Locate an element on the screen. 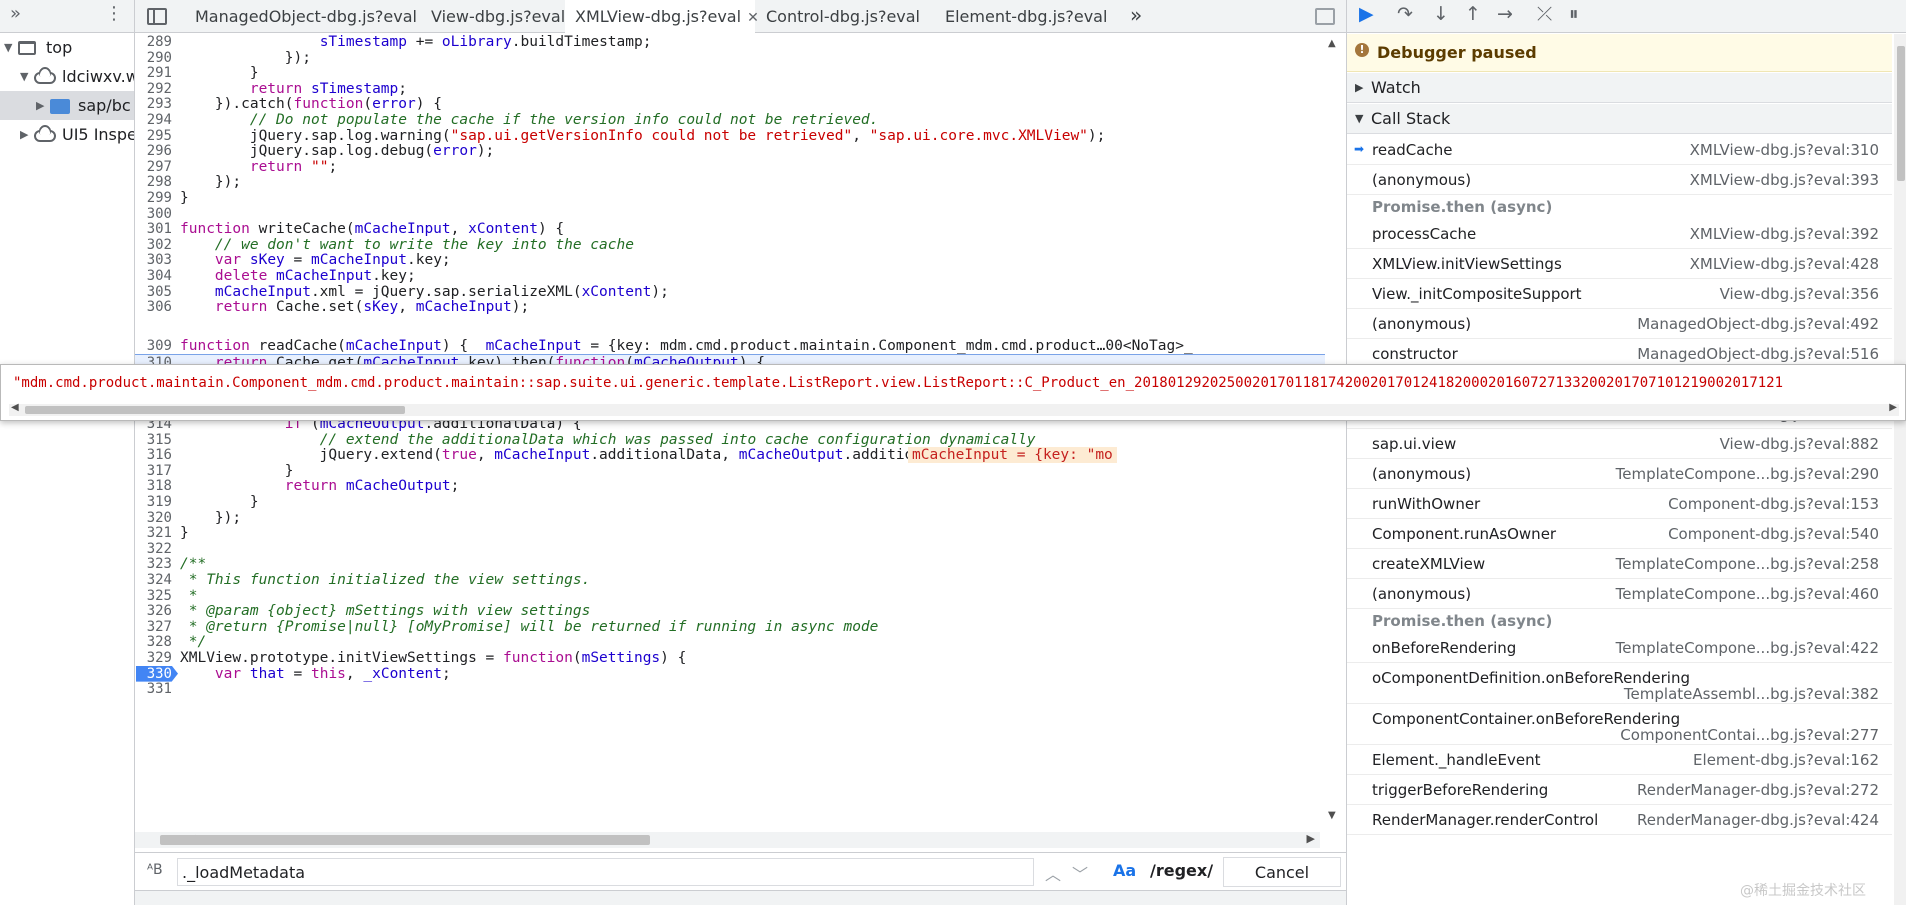 Image resolution: width=1906 pixels, height=905 pixels. call-frame: processCache XMLView-dbg.js?eval:392 is located at coordinates (1619, 234).